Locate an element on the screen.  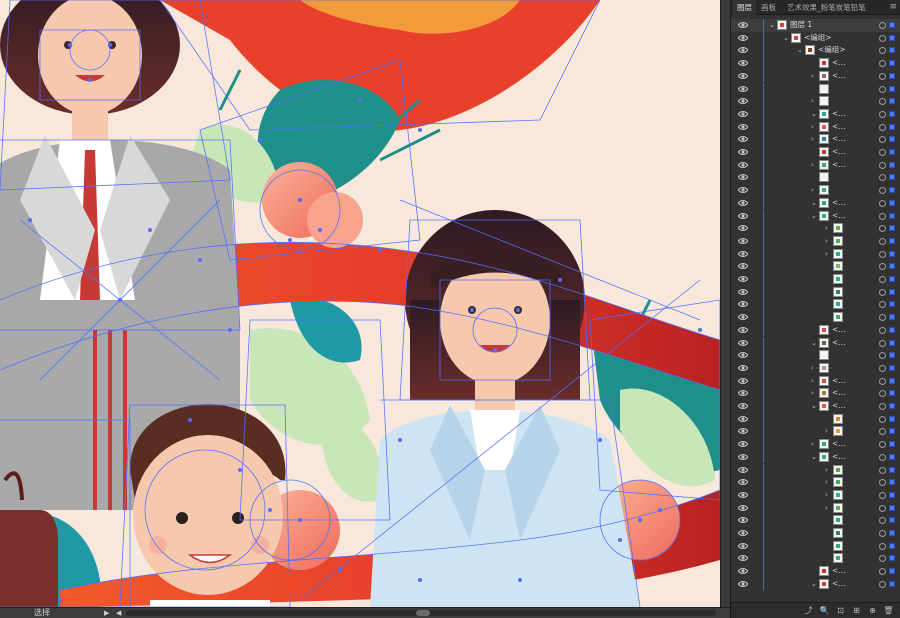
status-menu-arrow-icon: ▶ is located at coordinates (106, 613).